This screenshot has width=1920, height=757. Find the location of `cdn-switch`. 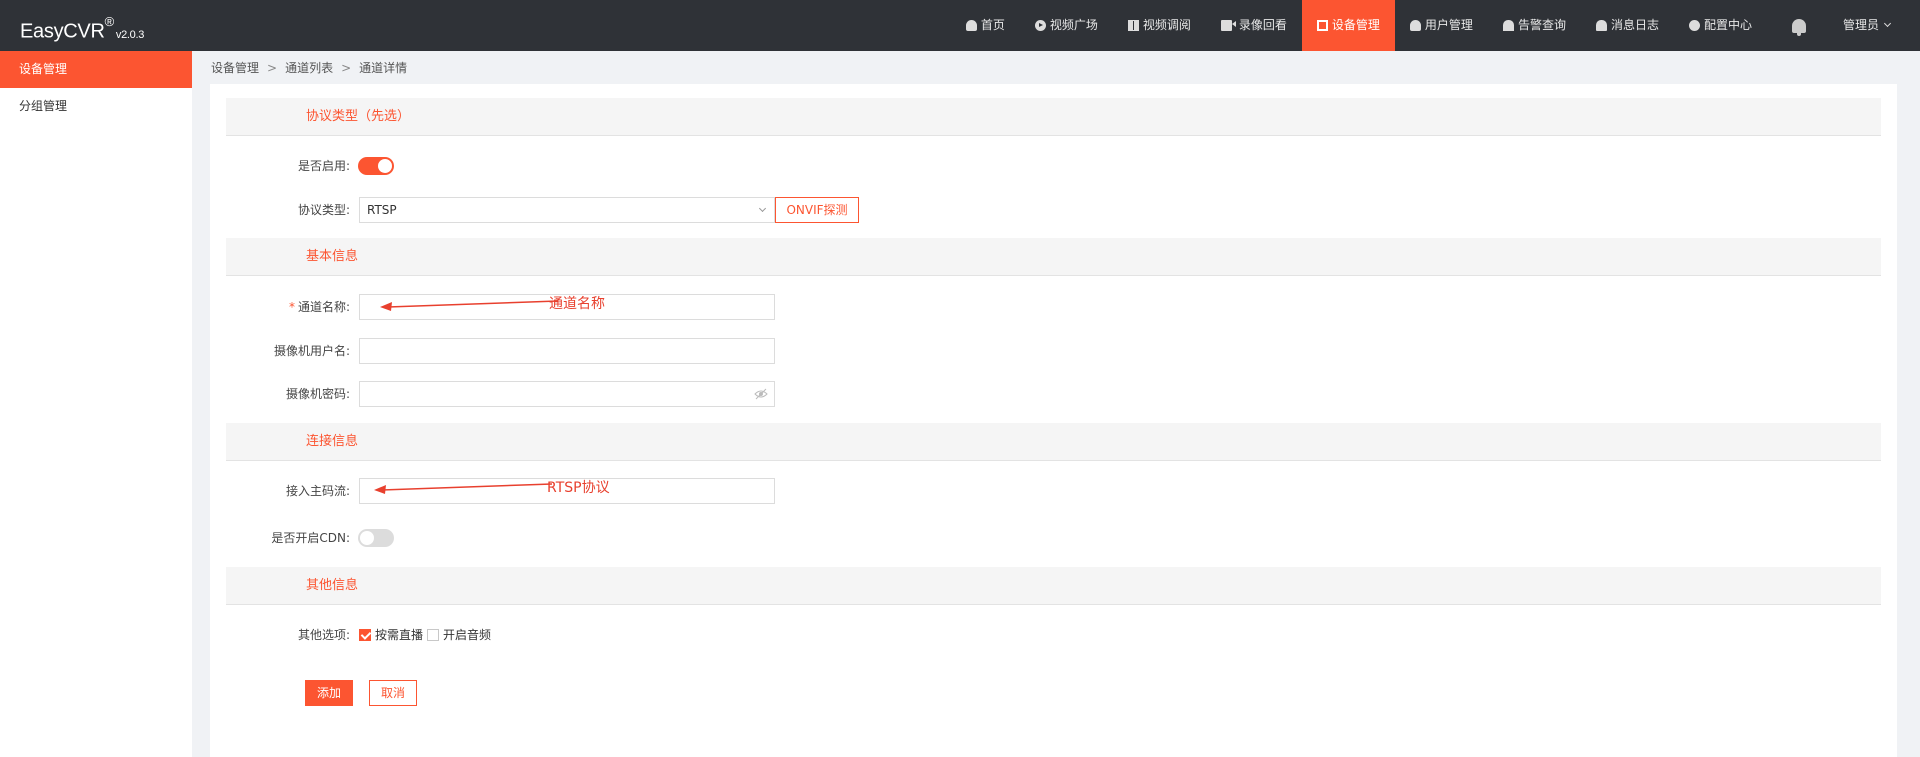

cdn-switch is located at coordinates (376, 538).